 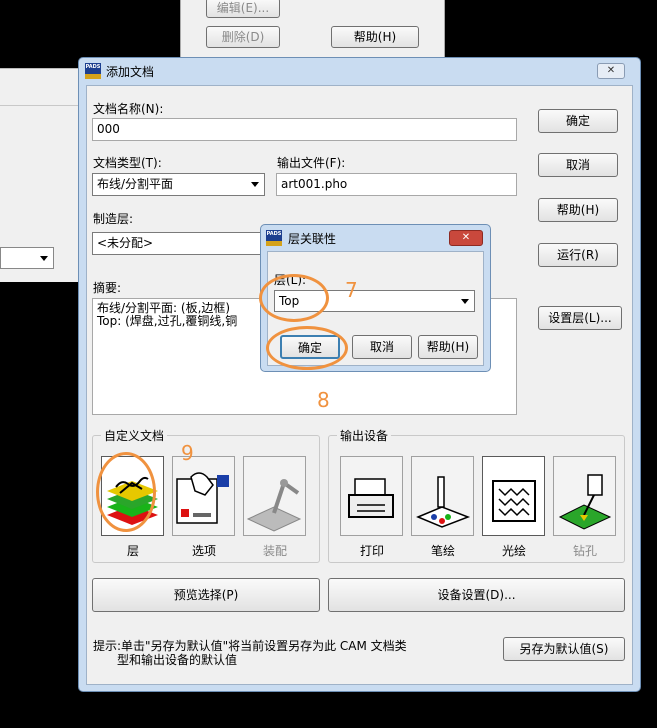 What do you see at coordinates (323, 400) in the screenshot?
I see `annotation-8: 8` at bounding box center [323, 400].